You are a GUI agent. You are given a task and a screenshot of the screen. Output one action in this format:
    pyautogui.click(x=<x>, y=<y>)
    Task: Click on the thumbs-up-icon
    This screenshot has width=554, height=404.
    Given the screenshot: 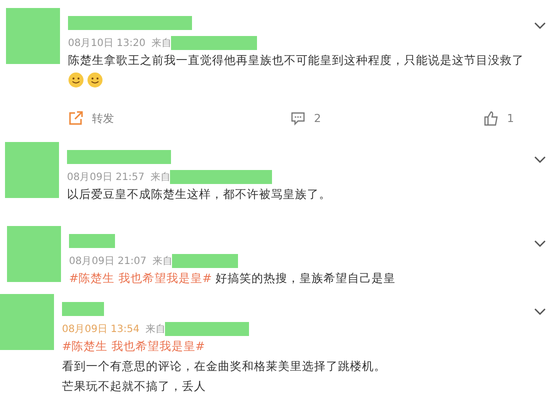 What is the action you would take?
    pyautogui.click(x=491, y=118)
    